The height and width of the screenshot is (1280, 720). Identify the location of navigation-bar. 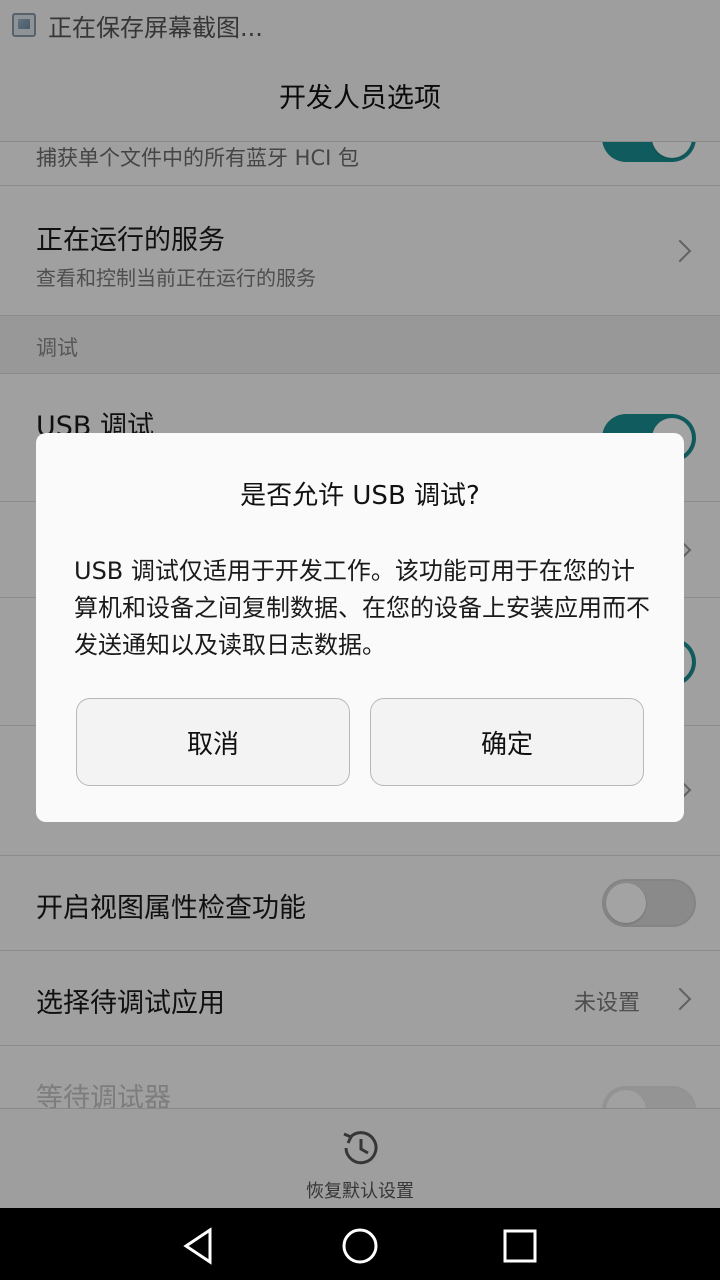
(360, 1244).